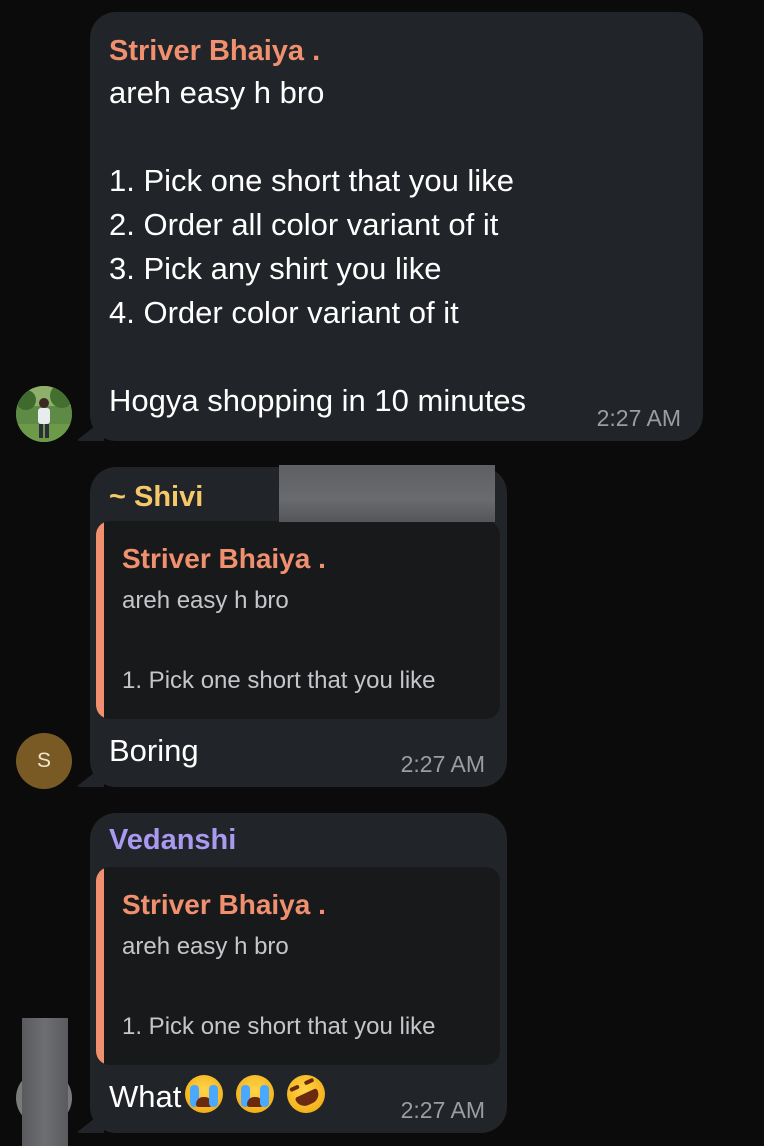 The height and width of the screenshot is (1146, 764). I want to click on message-line: 3. Pick any shirt you like, so click(275, 268).